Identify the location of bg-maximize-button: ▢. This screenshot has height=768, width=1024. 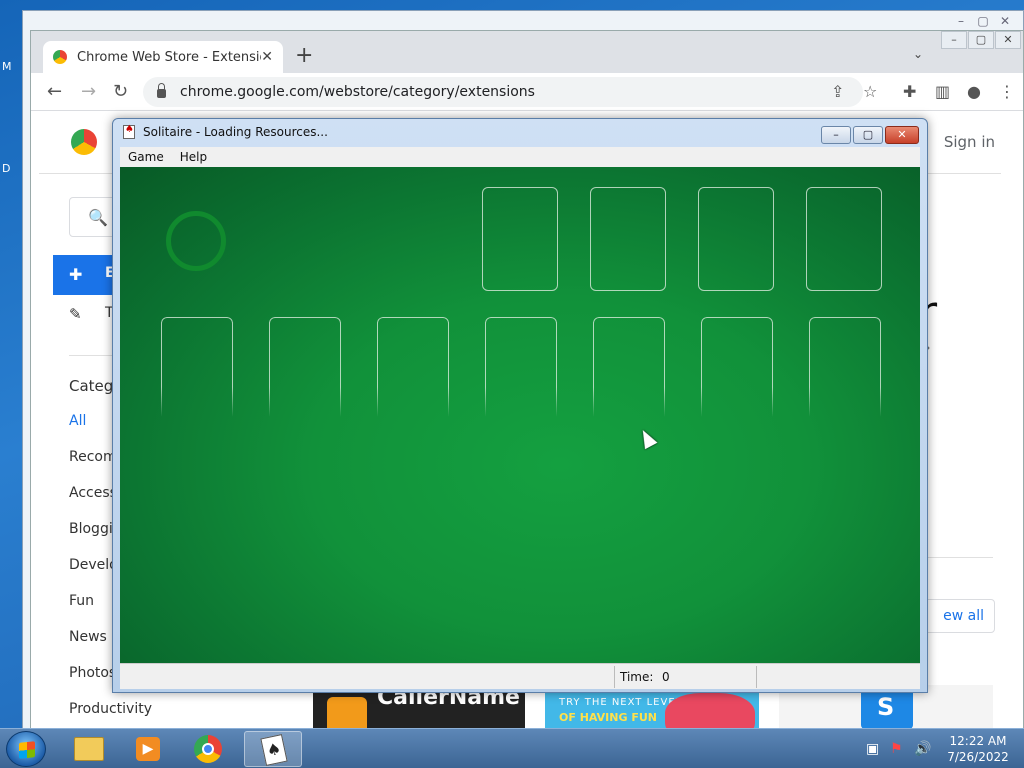
(983, 21).